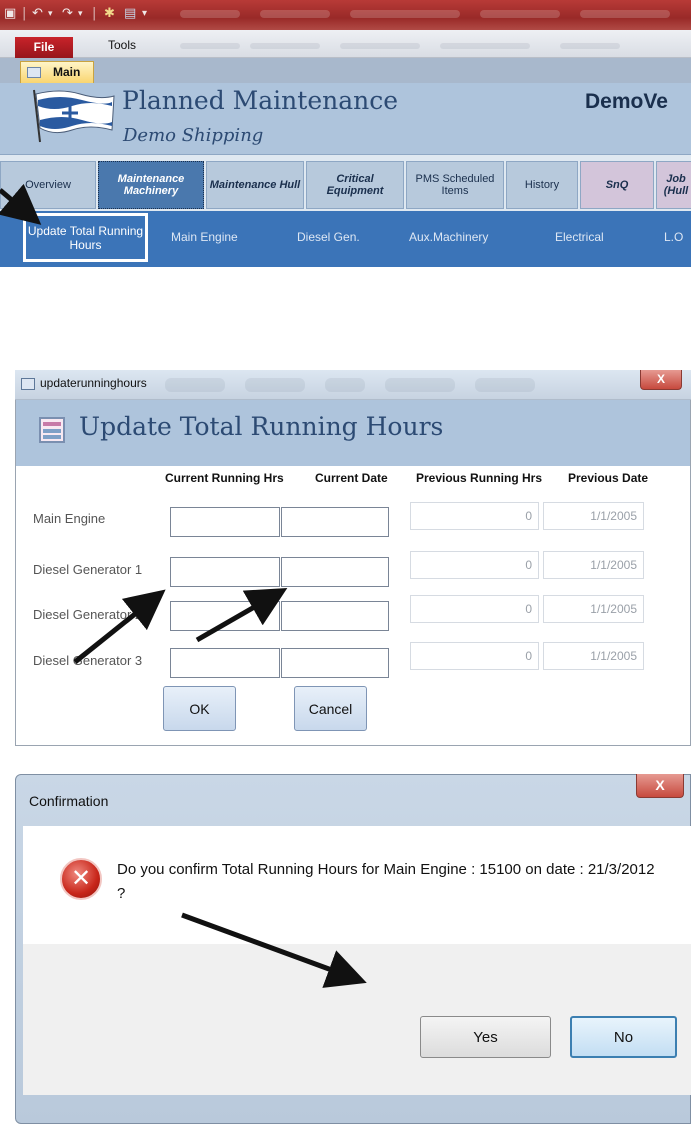 Image resolution: width=691 pixels, height=1124 pixels. Describe the element at coordinates (88, 660) in the screenshot. I see `row-label: Diesel Generator 3` at that location.